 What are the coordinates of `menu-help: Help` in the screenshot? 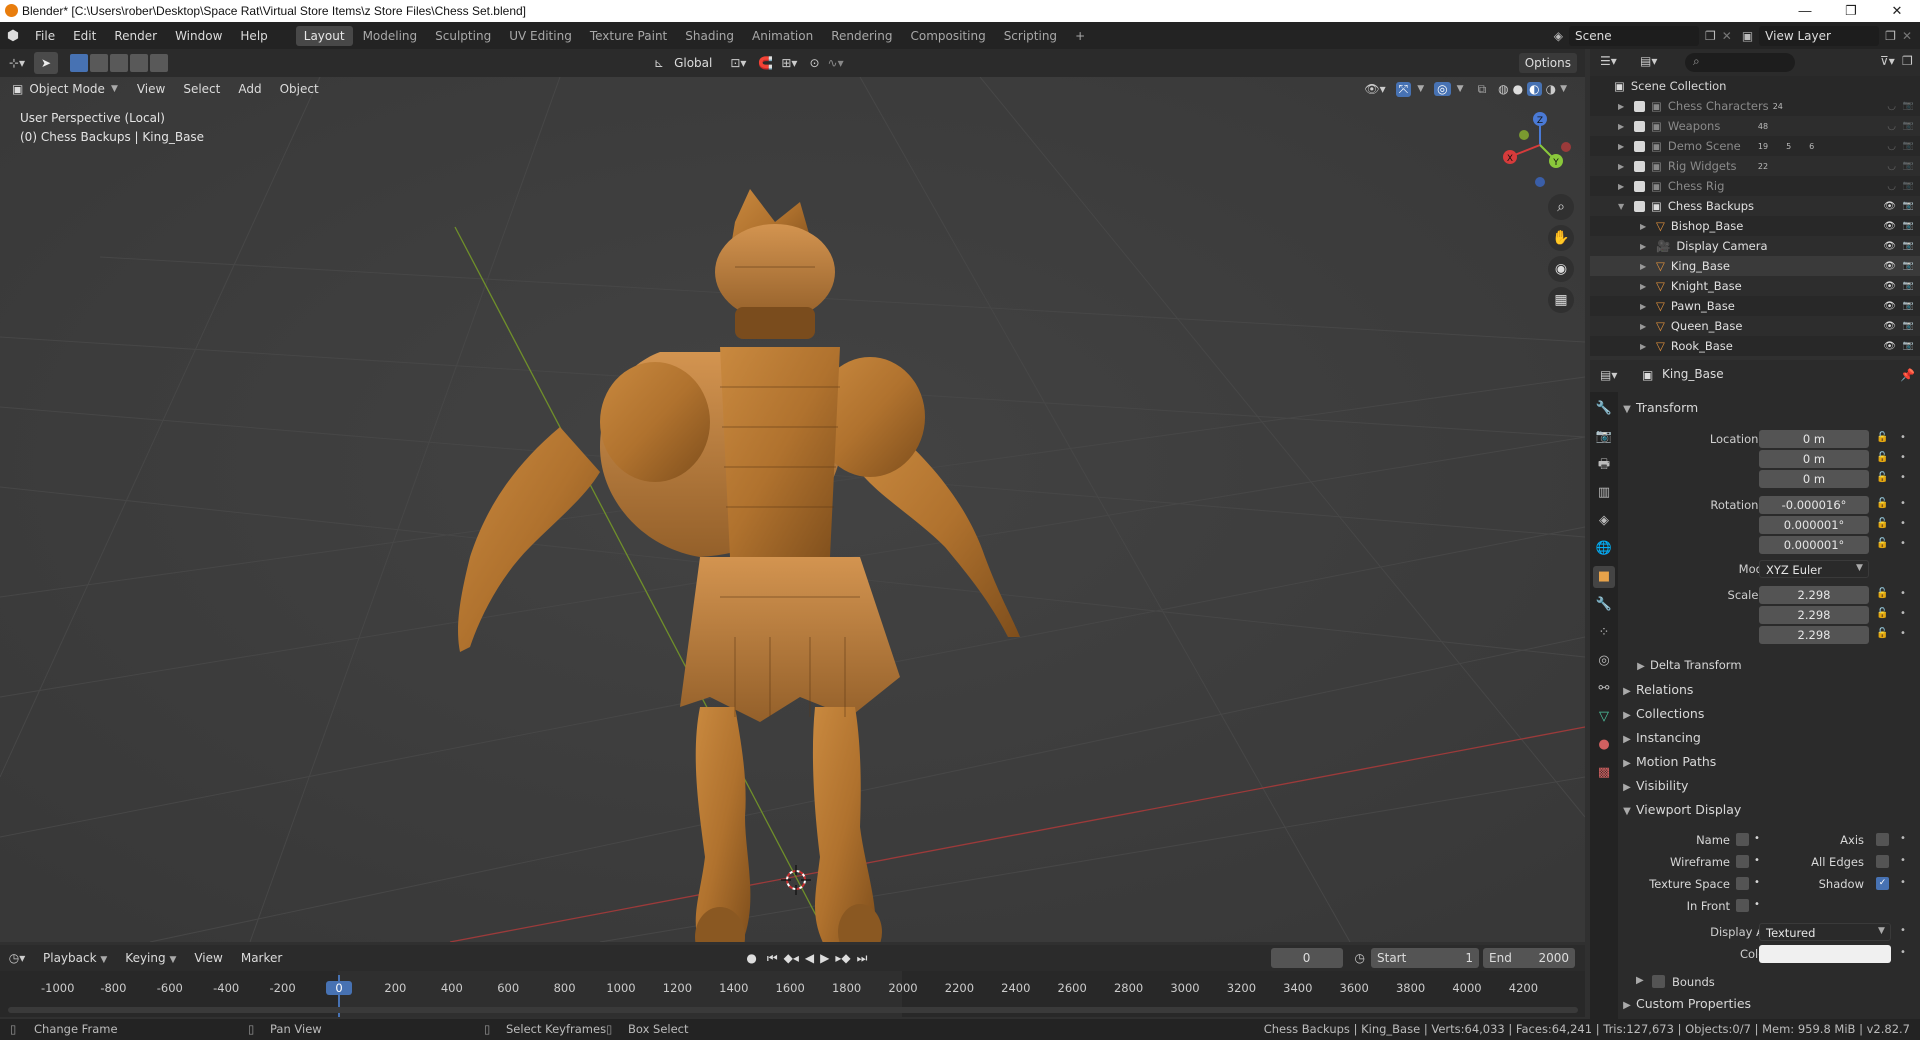 It's located at (253, 36).